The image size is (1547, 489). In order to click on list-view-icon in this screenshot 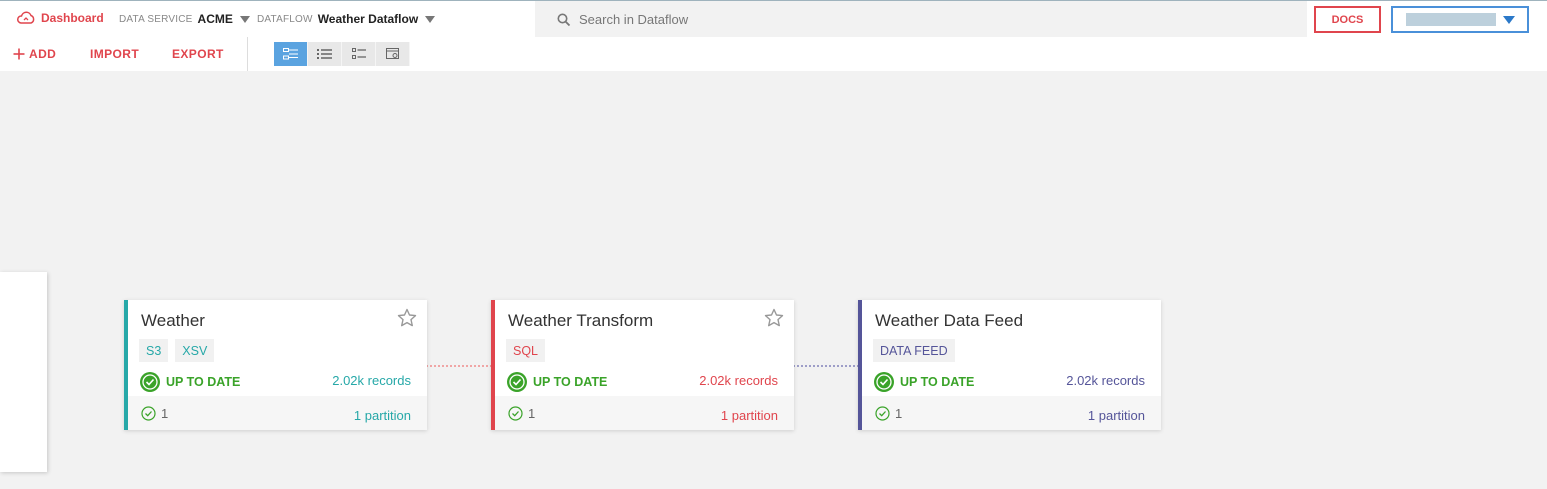, I will do `click(324, 54)`.